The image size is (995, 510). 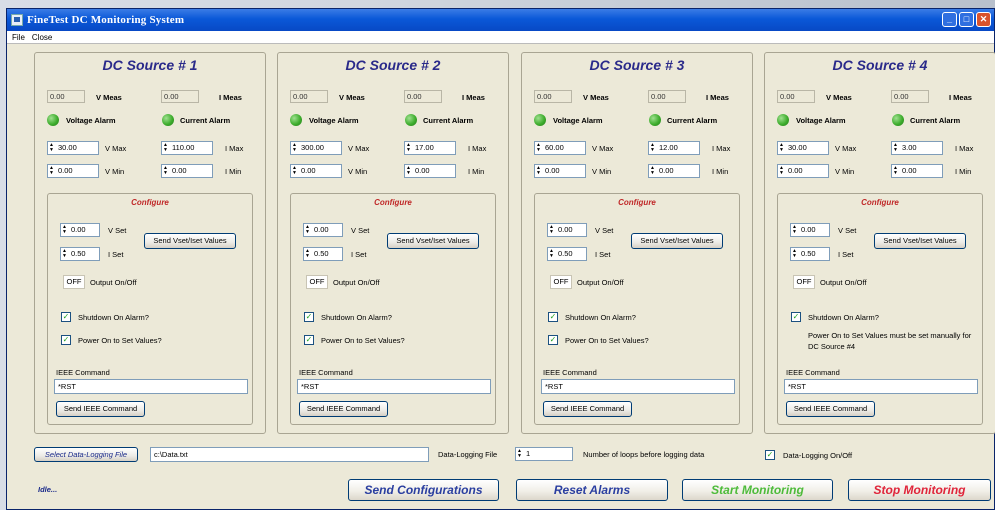 What do you see at coordinates (770, 455) in the screenshot?
I see `data-logging-checkbox: ✓` at bounding box center [770, 455].